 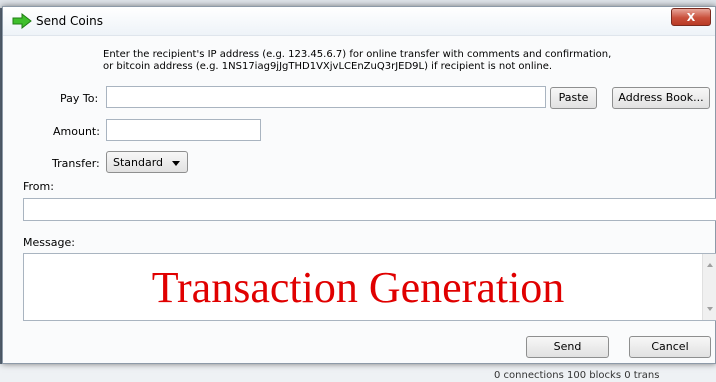 What do you see at coordinates (138, 162) in the screenshot?
I see `transfer-selected-value: Standard` at bounding box center [138, 162].